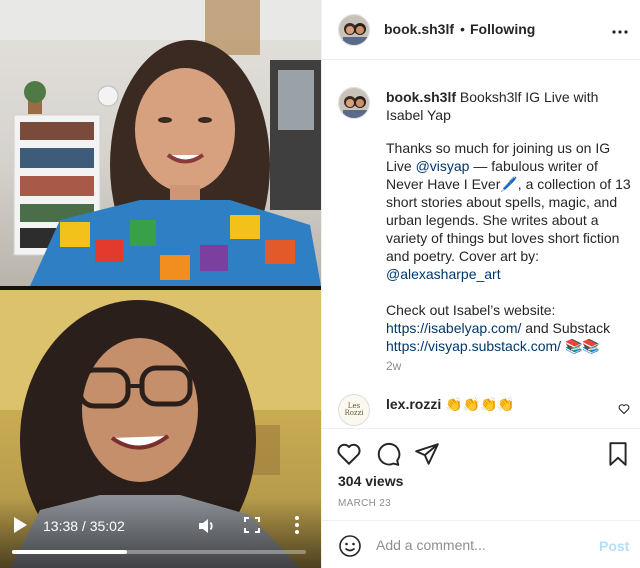 This screenshot has width=640, height=568. What do you see at coordinates (443, 166) in the screenshot?
I see `mention-link: @visyap` at bounding box center [443, 166].